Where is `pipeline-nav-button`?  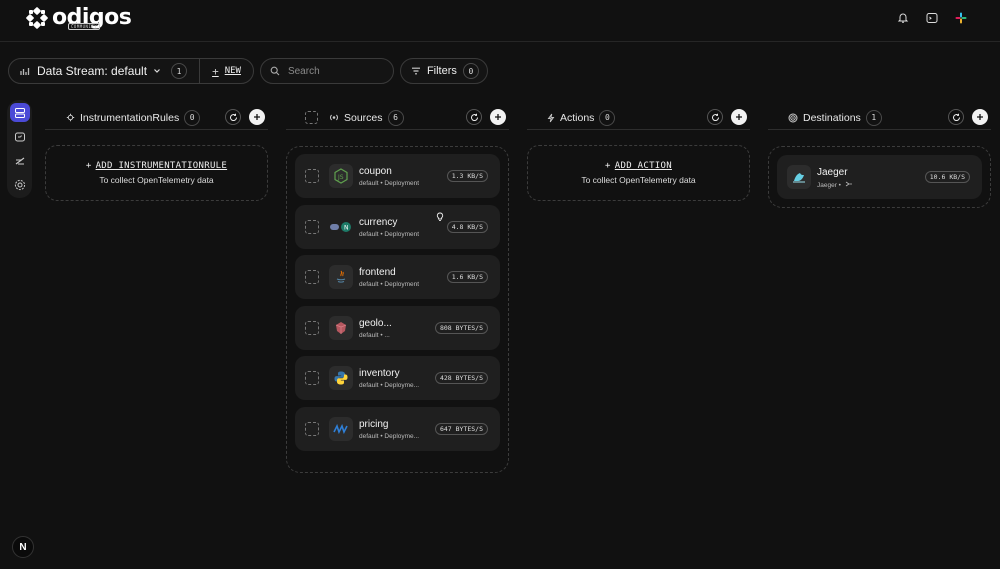 pipeline-nav-button is located at coordinates (20, 160).